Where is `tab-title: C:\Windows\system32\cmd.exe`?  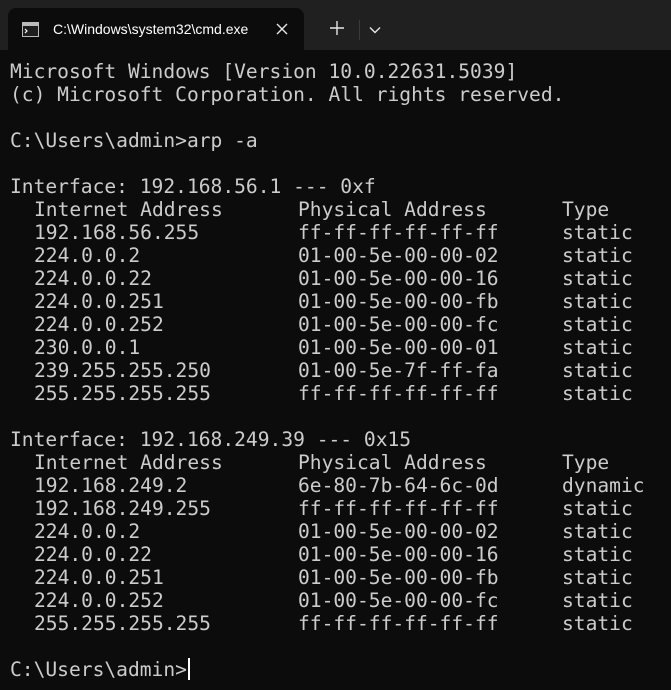
tab-title: C:\Windows\system32\cmd.exe is located at coordinates (151, 29).